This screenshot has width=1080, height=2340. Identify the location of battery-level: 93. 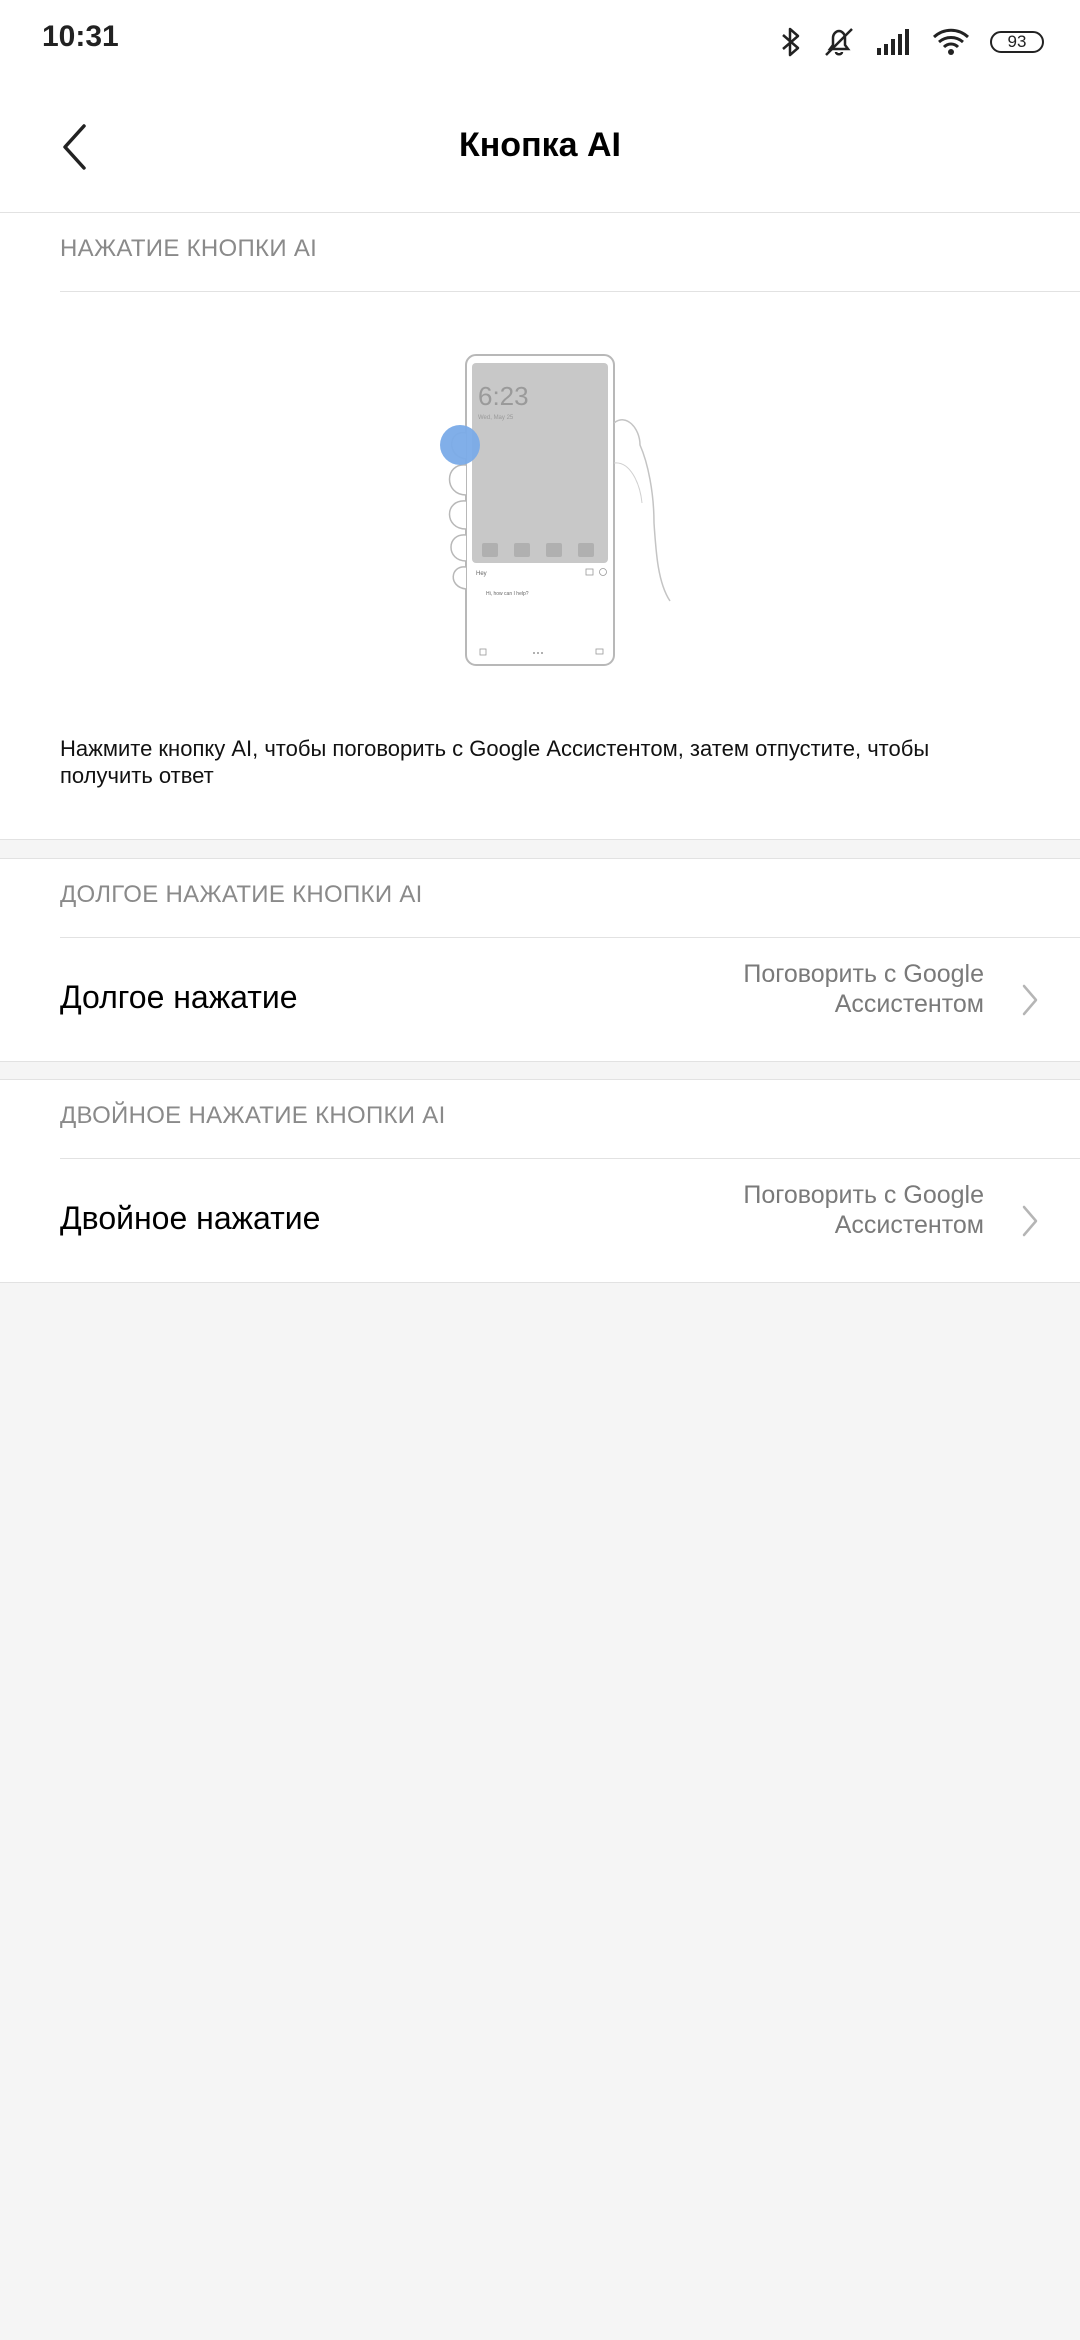
(1017, 41).